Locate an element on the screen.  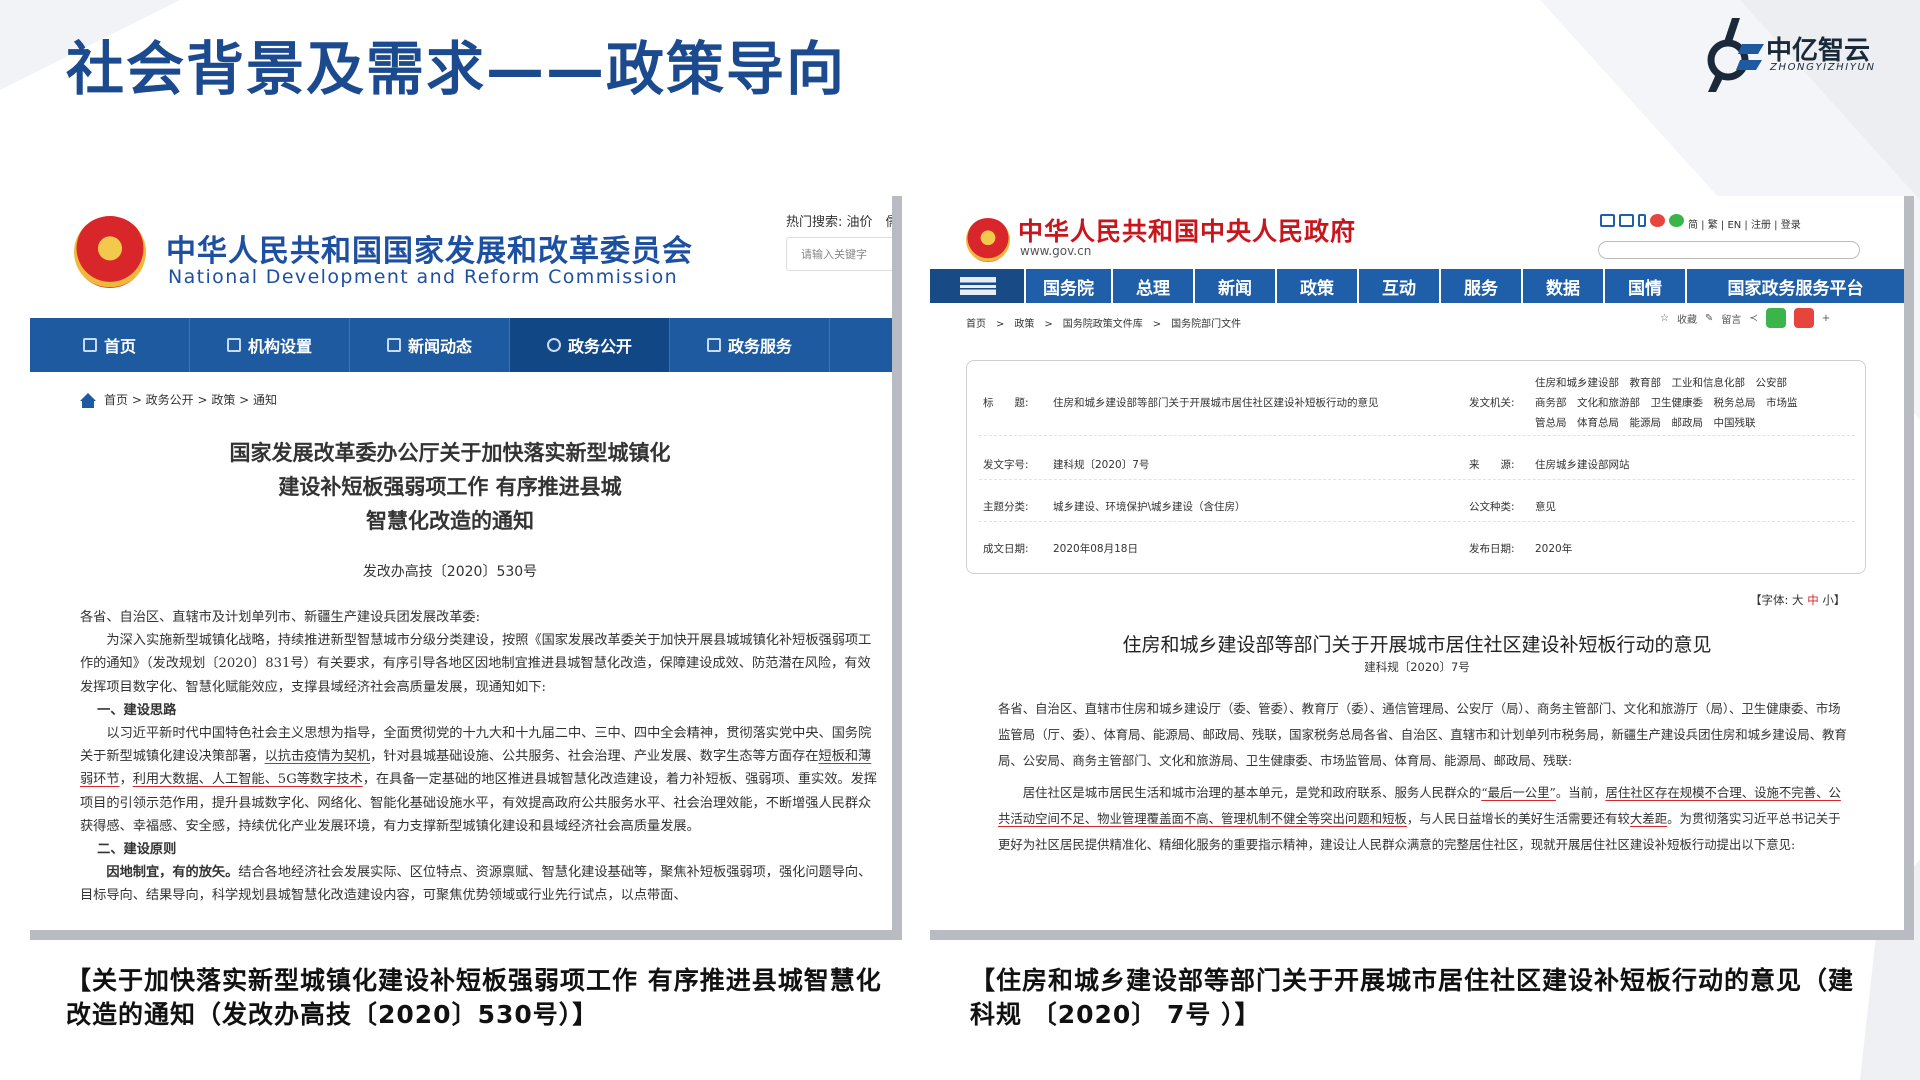
gov-site-url: www.gov.cn is located at coordinates (1056, 251).